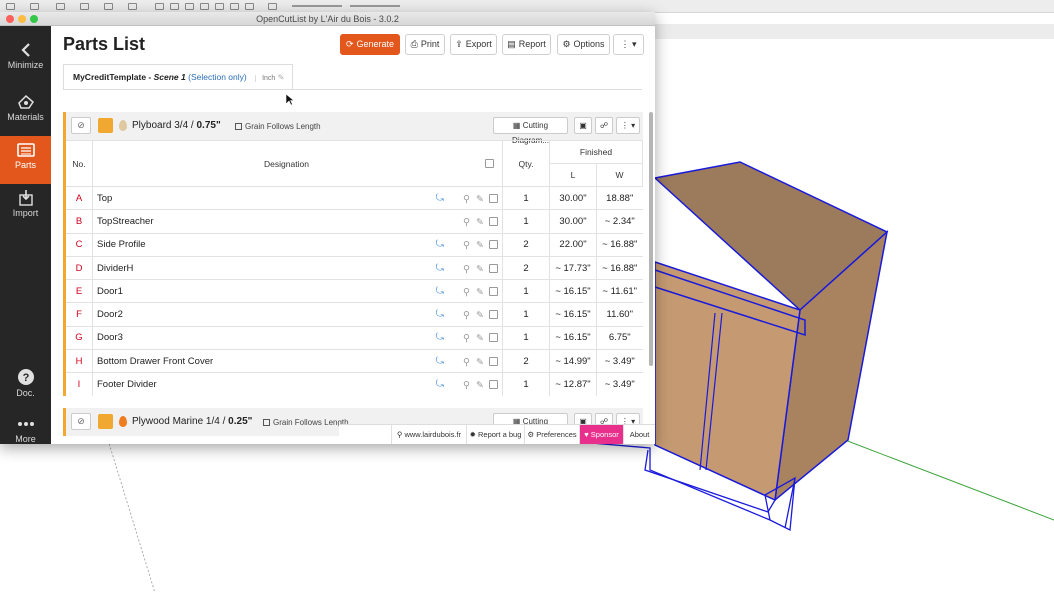 The image size is (1054, 593). What do you see at coordinates (526, 163) in the screenshot?
I see `column-header-qty: Qty.` at bounding box center [526, 163].